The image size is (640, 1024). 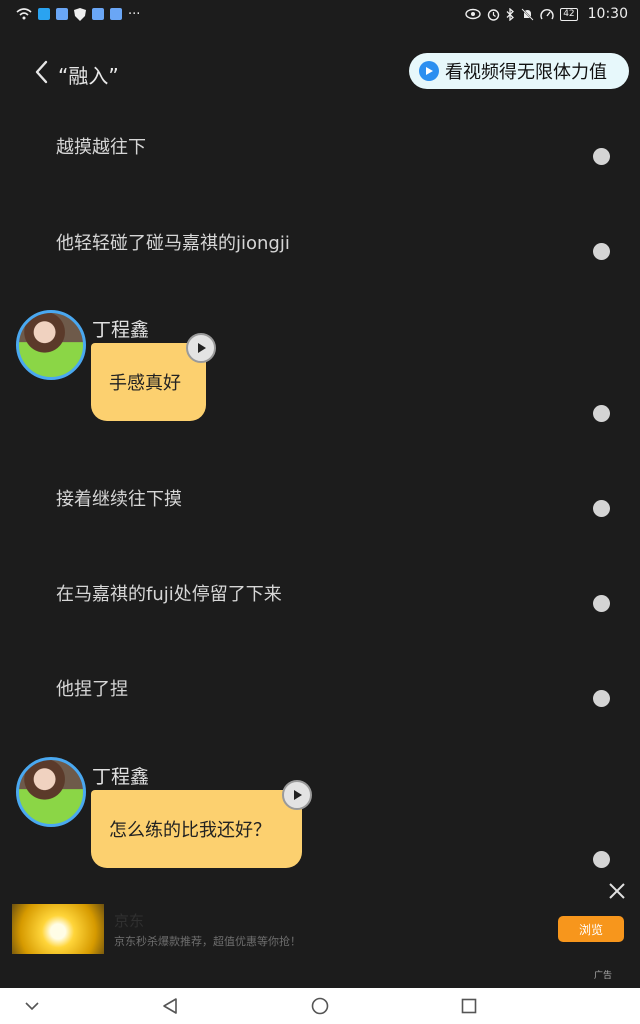 What do you see at coordinates (510, 14) in the screenshot?
I see `bluetooth-icon` at bounding box center [510, 14].